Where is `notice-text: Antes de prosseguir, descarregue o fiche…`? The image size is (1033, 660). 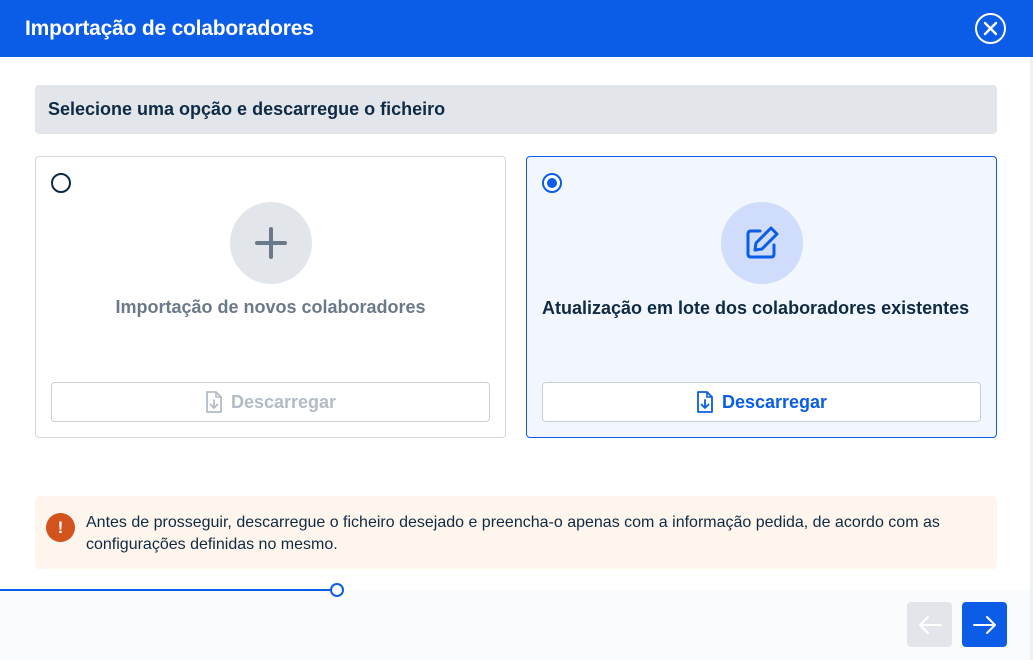 notice-text: Antes de prosseguir, descarregue o fiche… is located at coordinates (513, 533).